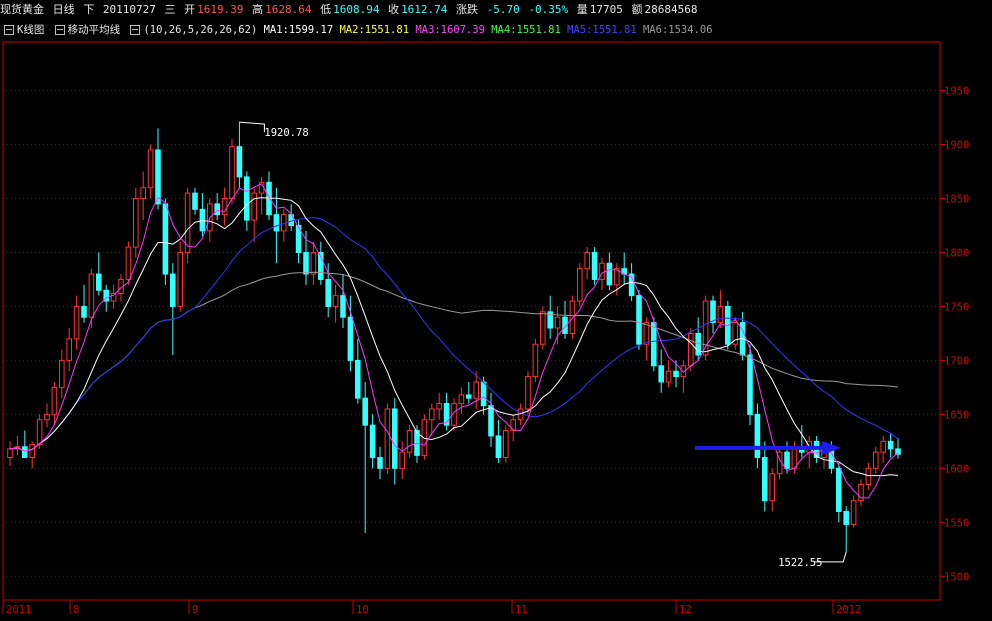 The height and width of the screenshot is (621, 992). What do you see at coordinates (956, 199) in the screenshot?
I see `y-tick-label: 1850` at bounding box center [956, 199].